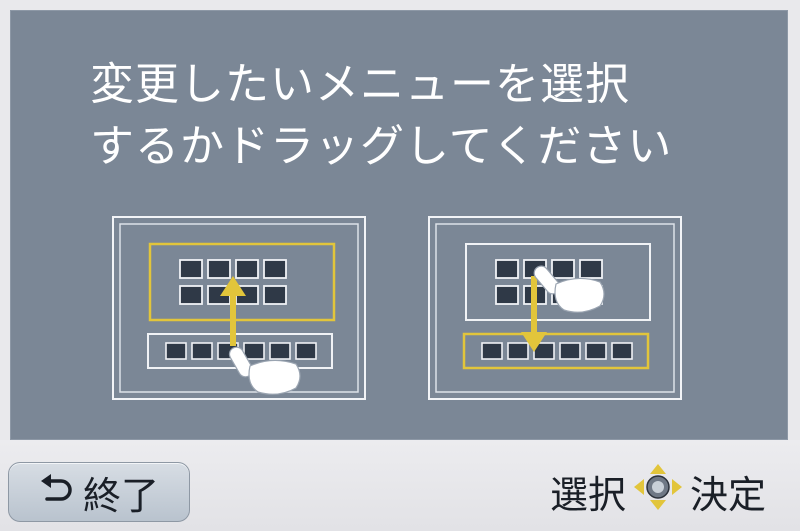 This screenshot has height=531, width=800. What do you see at coordinates (381, 146) in the screenshot?
I see `instruction-line-2: するかドラッグしてください` at bounding box center [381, 146].